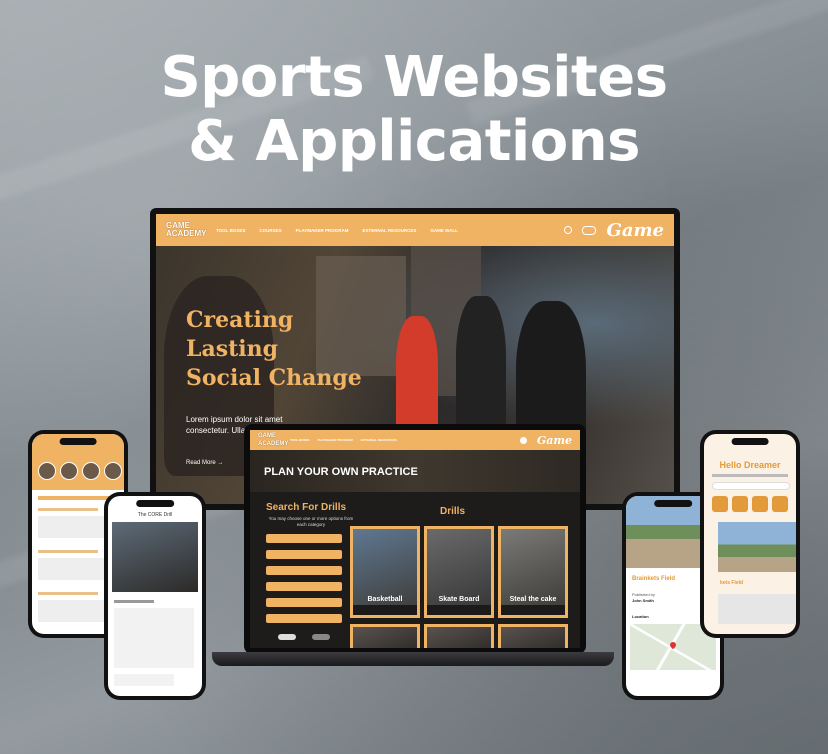 This screenshot has height=754, width=828. I want to click on banner-title: PLAN YOUR OWN PRACTICE, so click(341, 472).